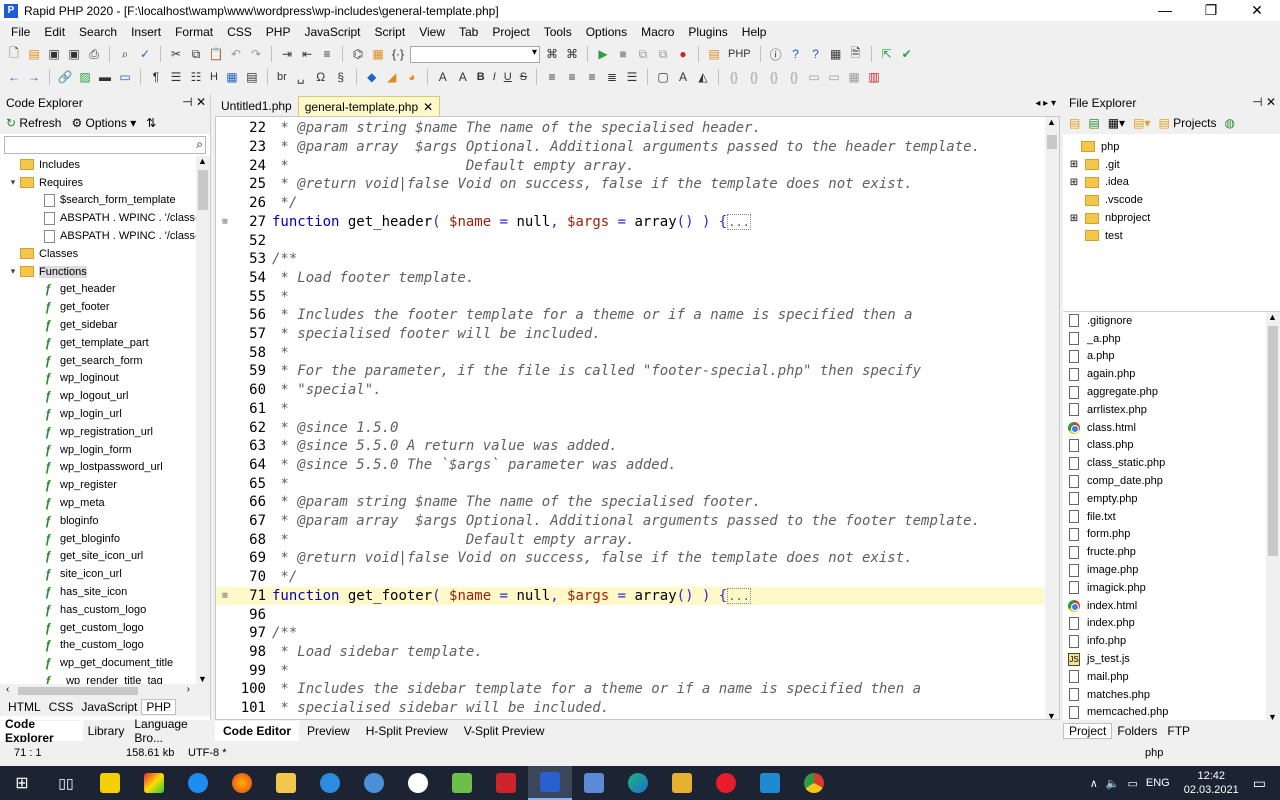 The height and width of the screenshot is (800, 1280). Describe the element at coordinates (257, 731) in the screenshot. I see `editor-view-tab: Code Editor` at that location.